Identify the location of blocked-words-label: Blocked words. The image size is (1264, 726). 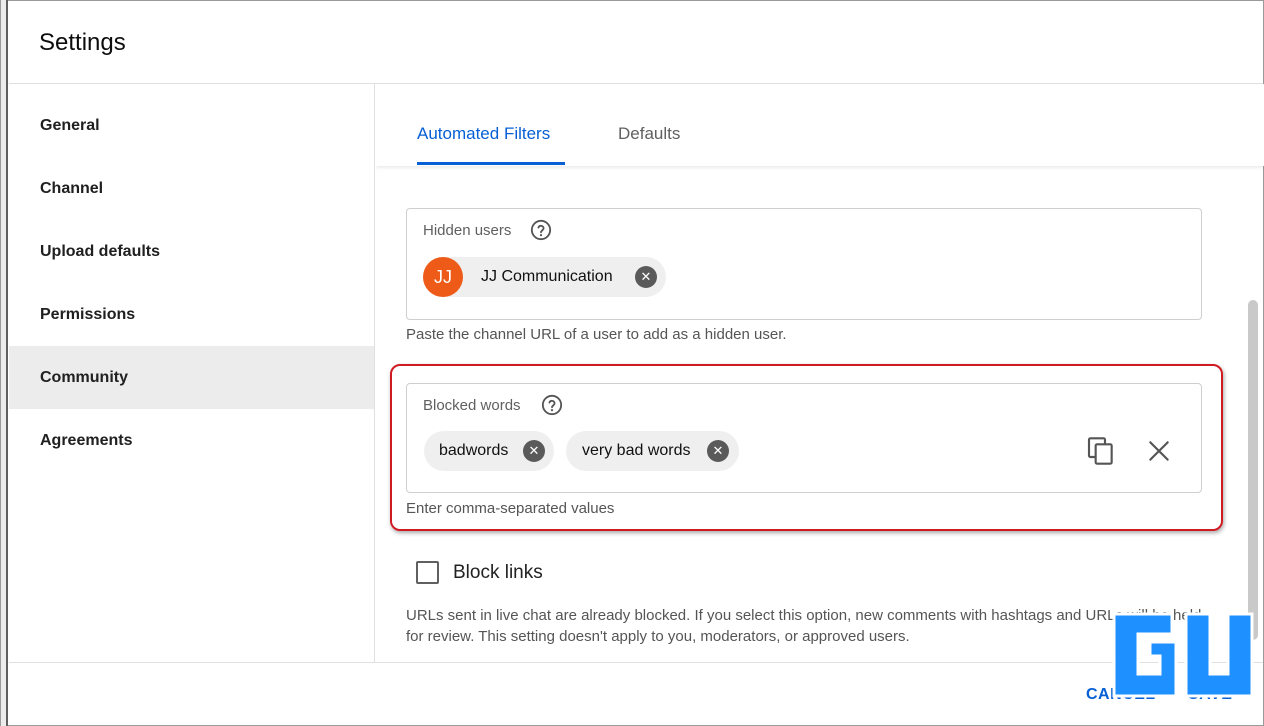
(472, 405).